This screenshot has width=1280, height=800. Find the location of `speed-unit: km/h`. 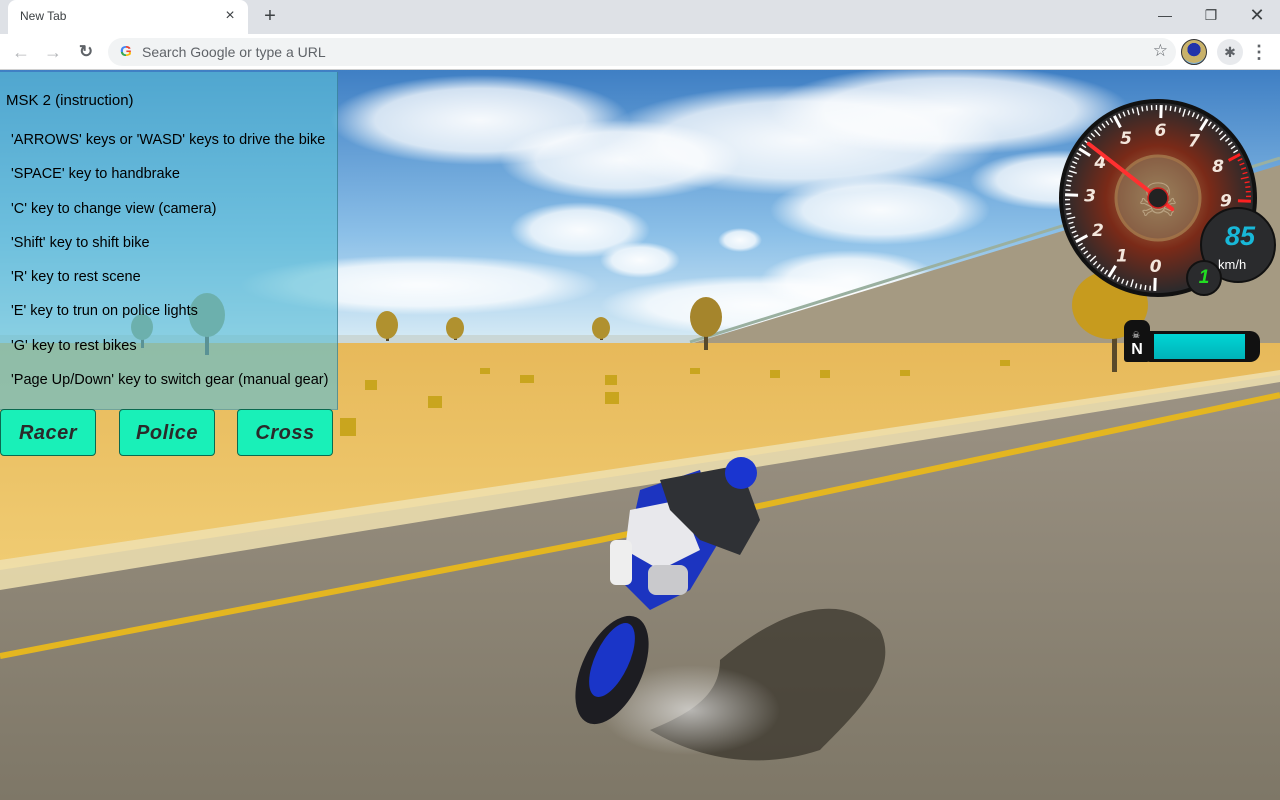

speed-unit: km/h is located at coordinates (1232, 264).